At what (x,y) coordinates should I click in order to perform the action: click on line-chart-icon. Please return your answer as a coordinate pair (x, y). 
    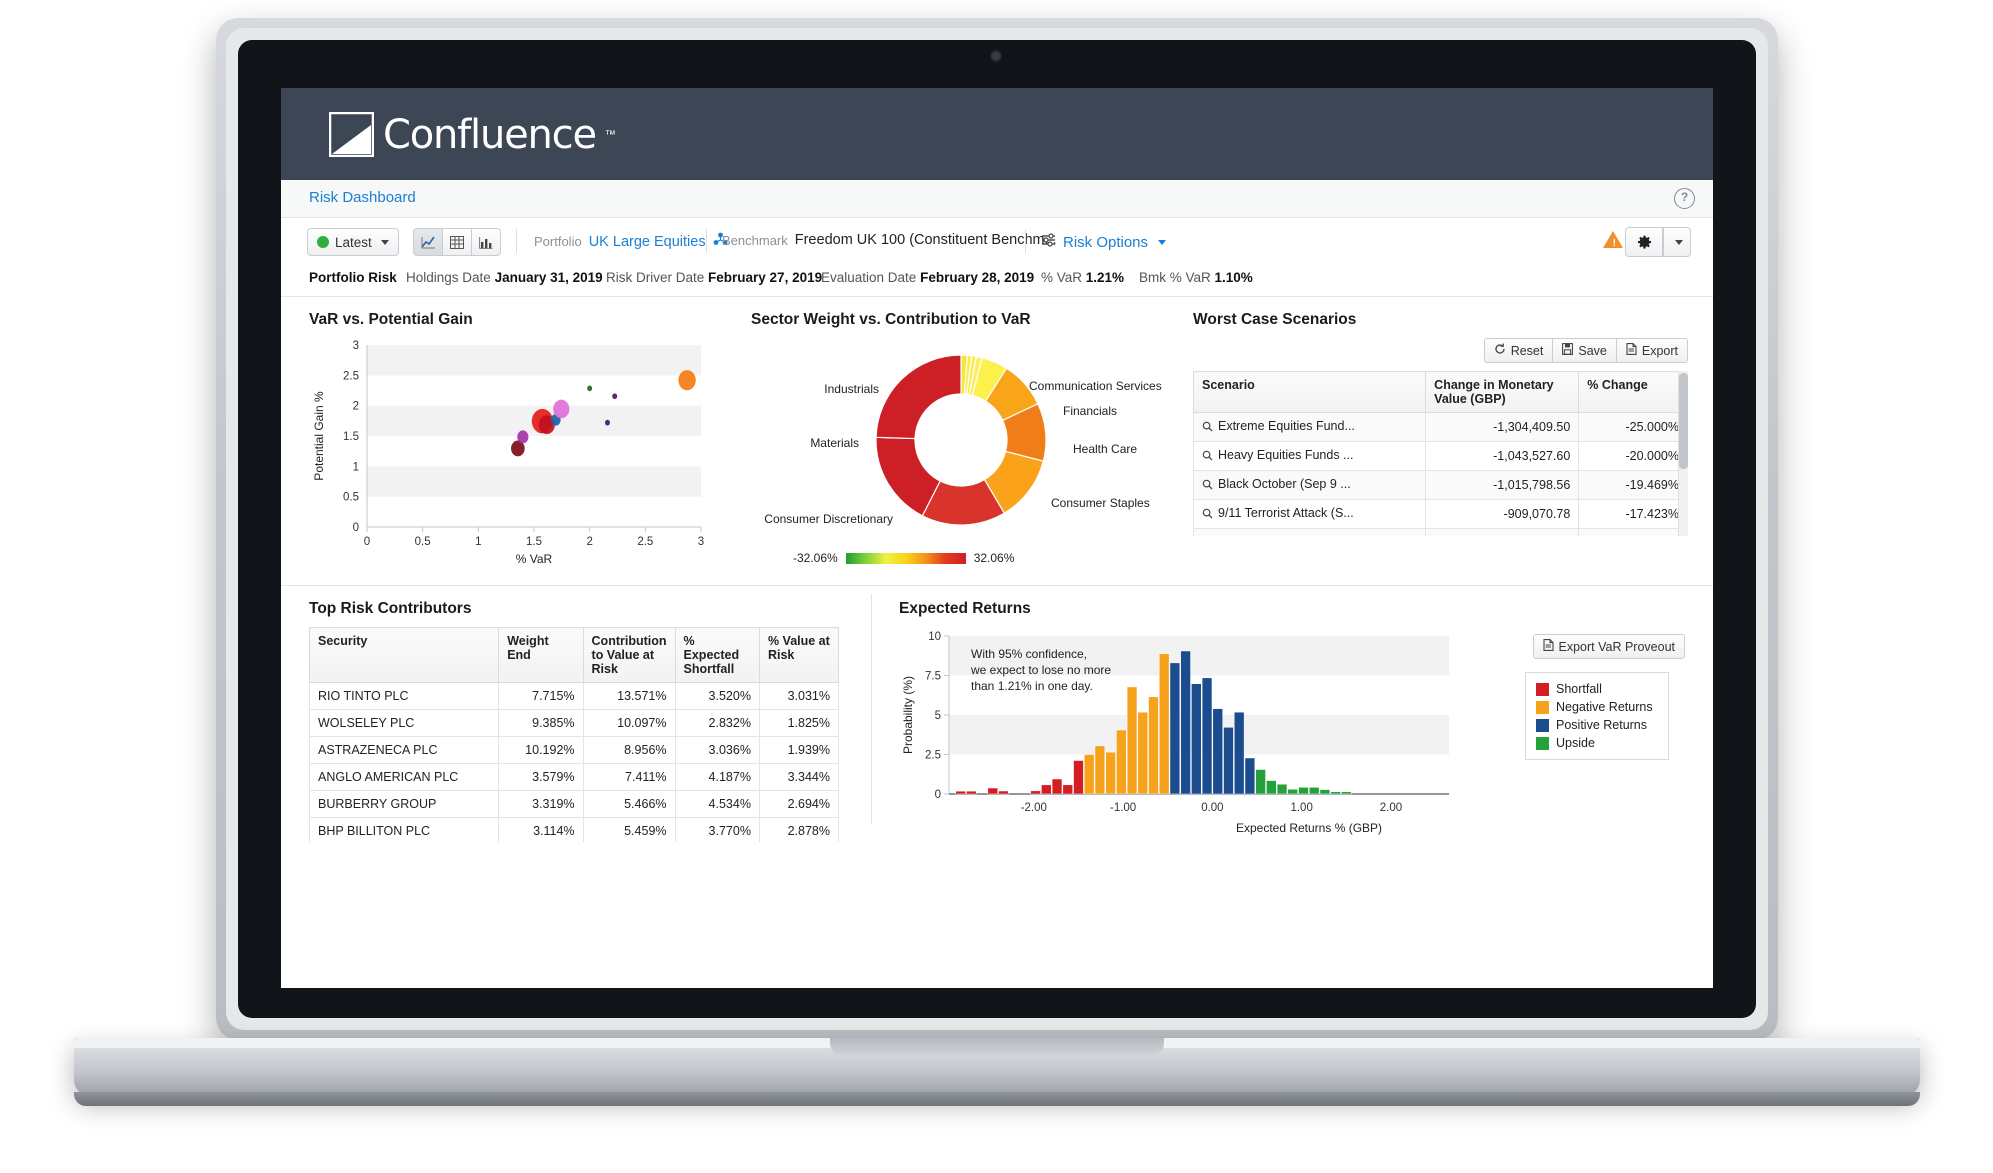
    Looking at the image, I should click on (428, 242).